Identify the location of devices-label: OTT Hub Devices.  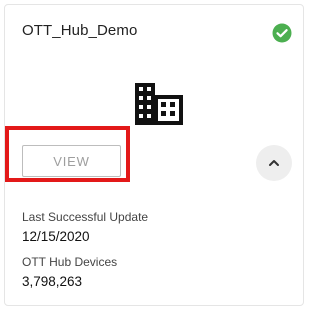
(70, 262).